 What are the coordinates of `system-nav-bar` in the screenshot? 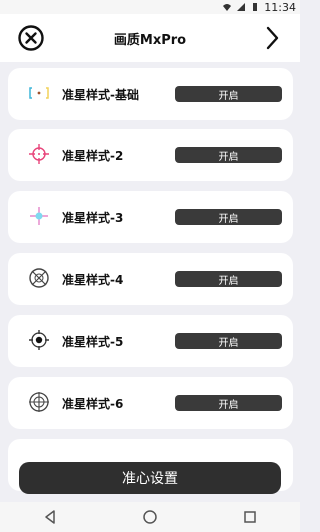 It's located at (150, 517).